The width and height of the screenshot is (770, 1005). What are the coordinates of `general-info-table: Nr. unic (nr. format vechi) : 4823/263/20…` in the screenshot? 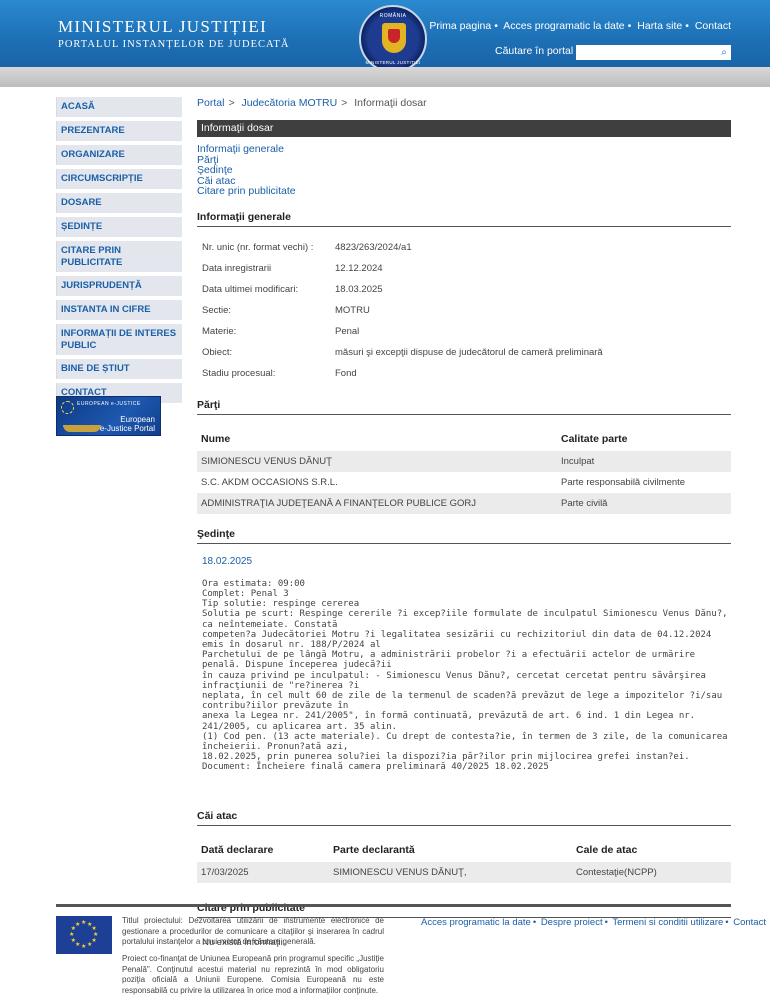 It's located at (464, 310).